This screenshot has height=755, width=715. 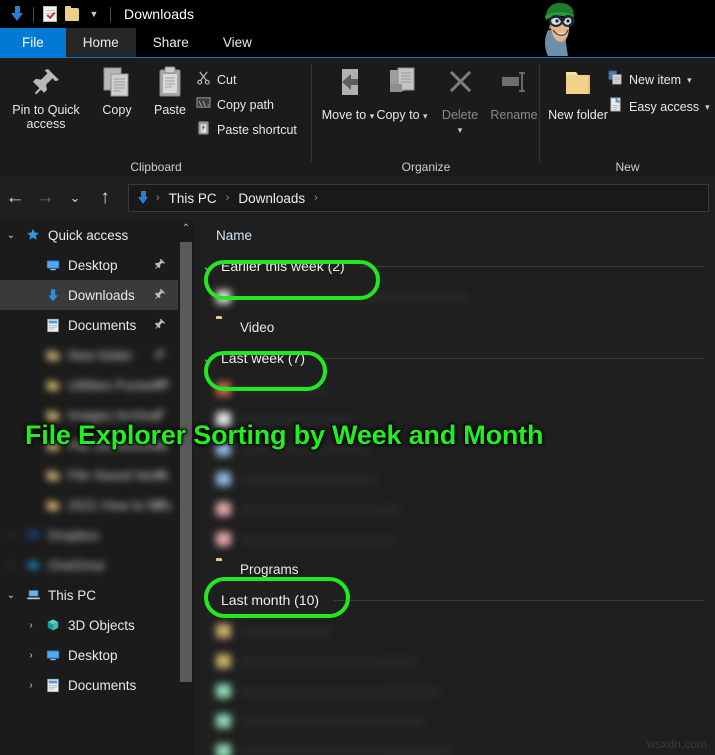 What do you see at coordinates (53, 325) in the screenshot?
I see `documents-icon` at bounding box center [53, 325].